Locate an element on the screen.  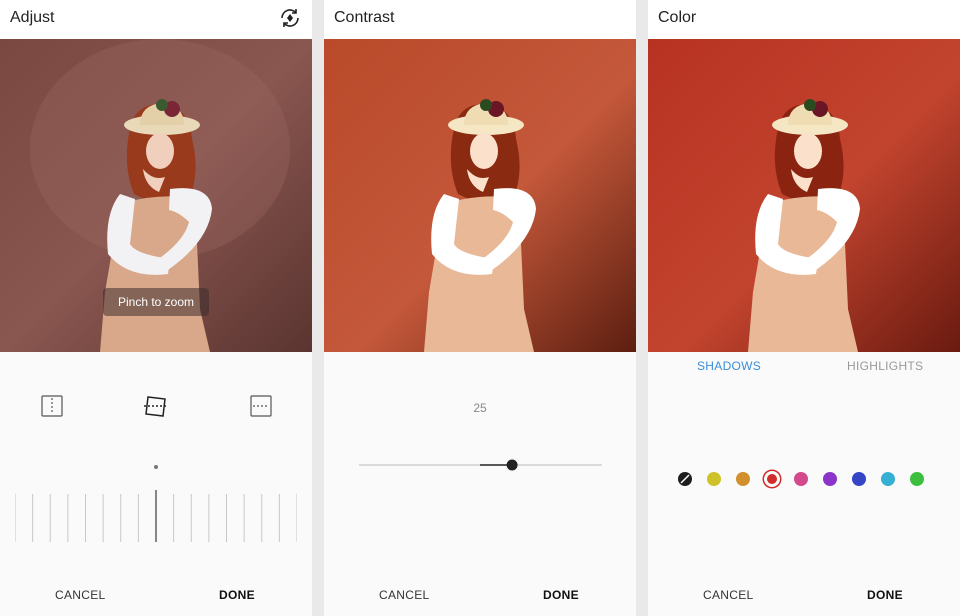
slider-thumb is located at coordinates (512, 465).